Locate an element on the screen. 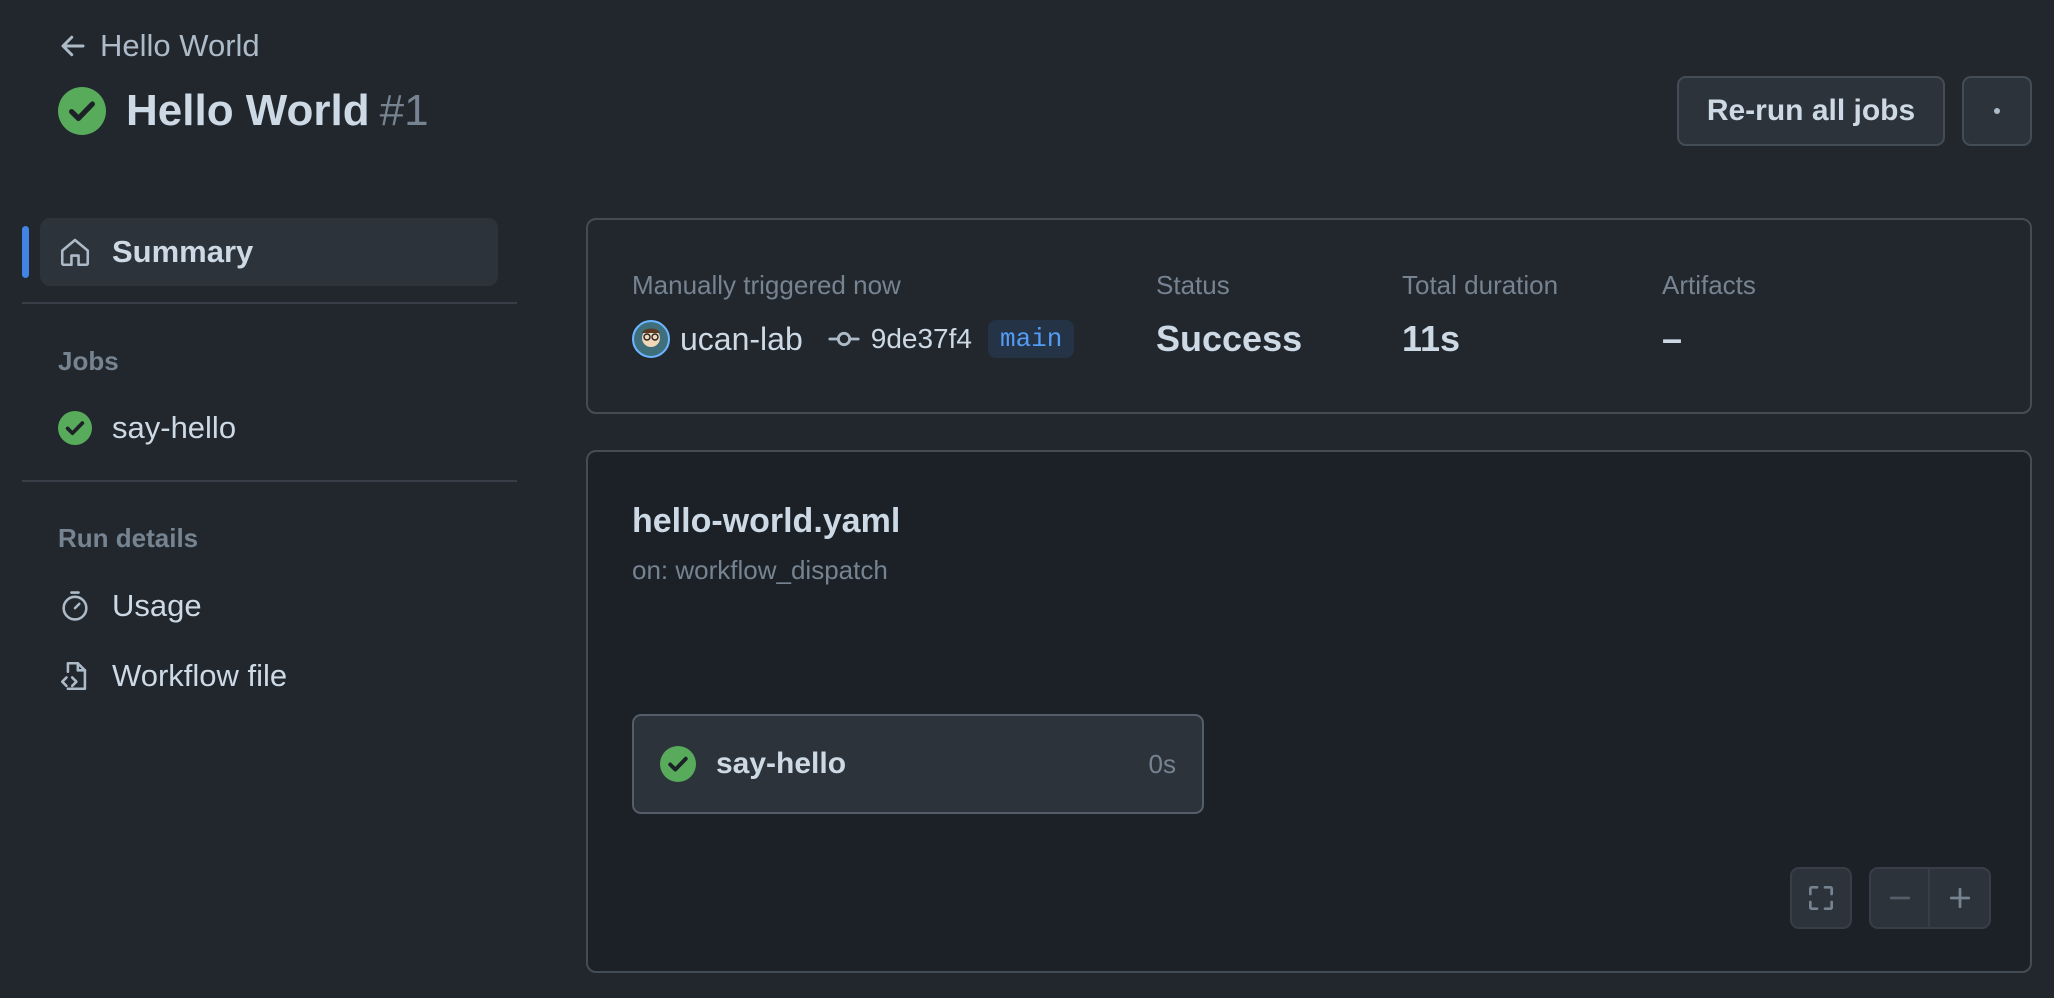 The width and height of the screenshot is (2054, 998). trigger-label: Manually triggered now is located at coordinates (766, 285).